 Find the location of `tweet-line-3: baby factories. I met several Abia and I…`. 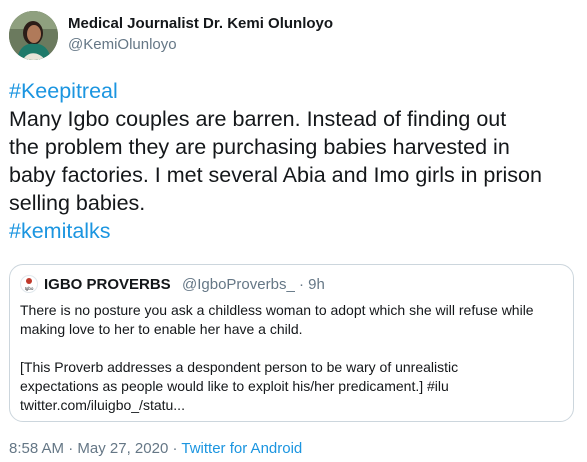

tweet-line-3: baby factories. I met several Abia and I… is located at coordinates (275, 175).